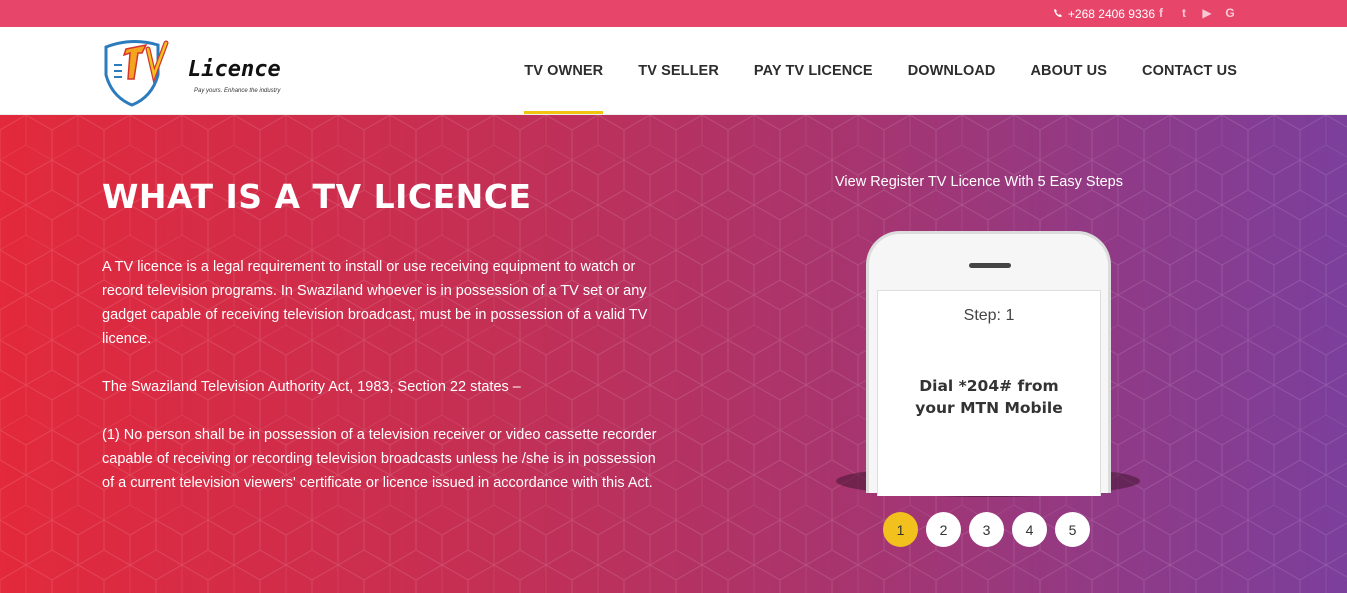 This screenshot has width=1347, height=593. Describe the element at coordinates (813, 71) in the screenshot. I see `nav-item-pay-tv-licence: PAY TV LICENCE` at that location.